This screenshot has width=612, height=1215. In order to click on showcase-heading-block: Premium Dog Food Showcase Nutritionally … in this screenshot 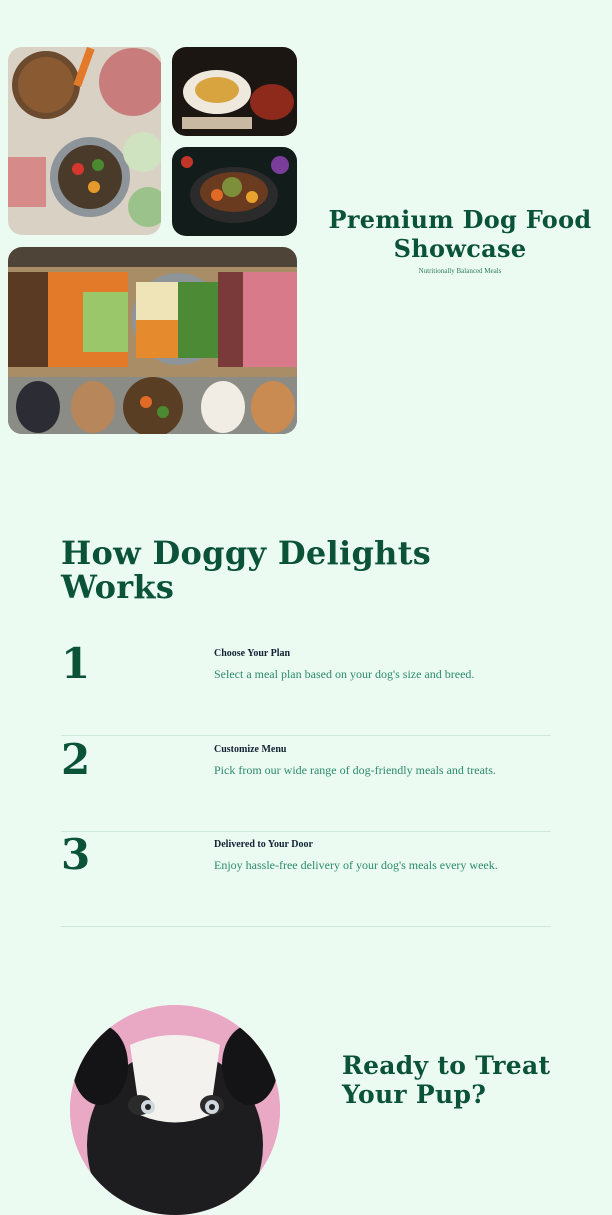, I will do `click(460, 240)`.